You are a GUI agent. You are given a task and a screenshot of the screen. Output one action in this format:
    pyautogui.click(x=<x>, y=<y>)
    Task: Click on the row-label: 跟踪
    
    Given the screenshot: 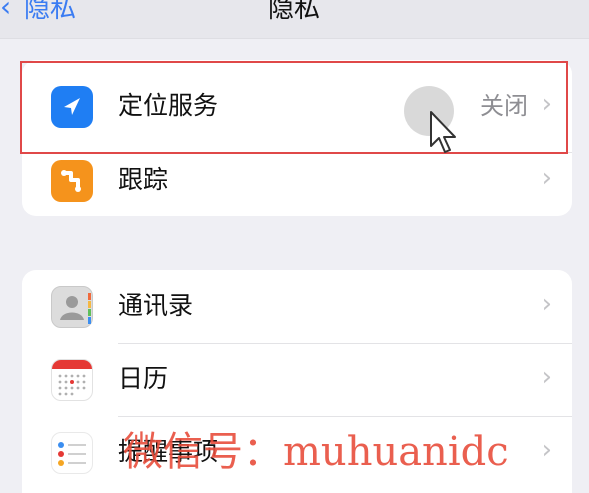 What is the action you would take?
    pyautogui.click(x=143, y=179)
    